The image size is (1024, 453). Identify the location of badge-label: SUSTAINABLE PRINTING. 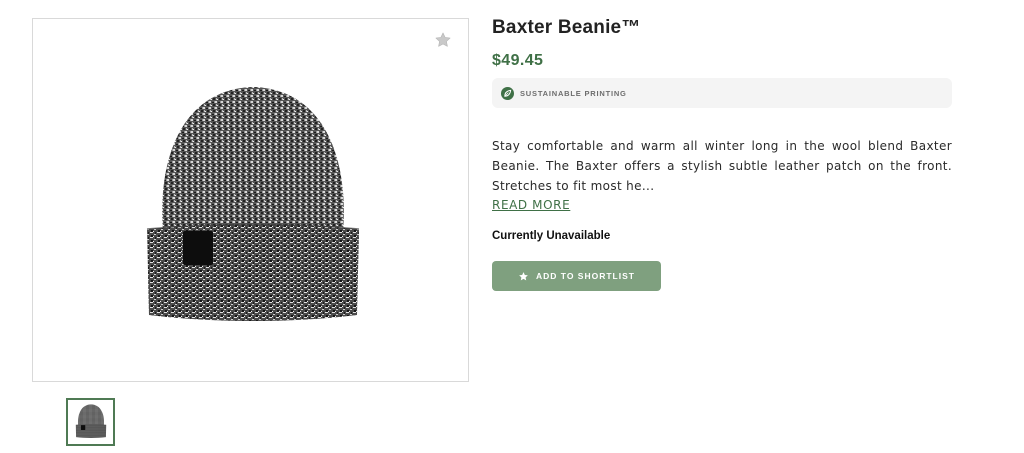
(573, 93).